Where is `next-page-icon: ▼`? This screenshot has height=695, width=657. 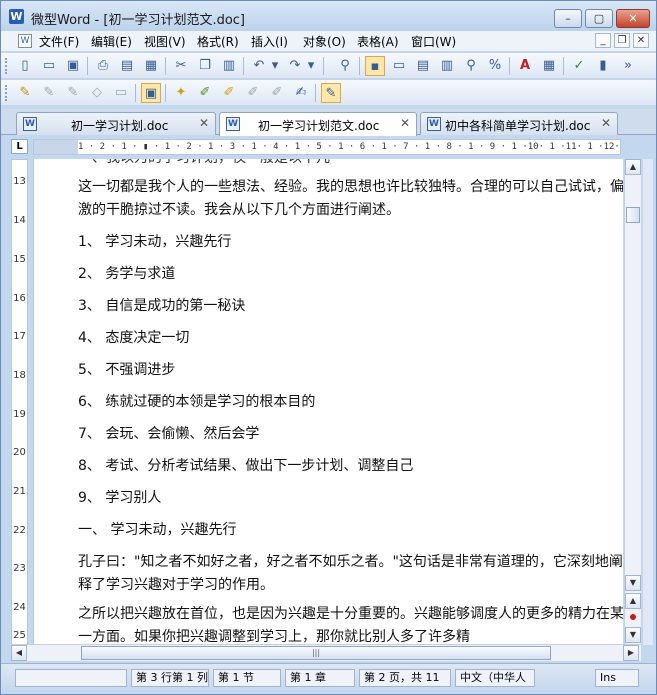
next-page-icon: ▼ is located at coordinates (633, 635).